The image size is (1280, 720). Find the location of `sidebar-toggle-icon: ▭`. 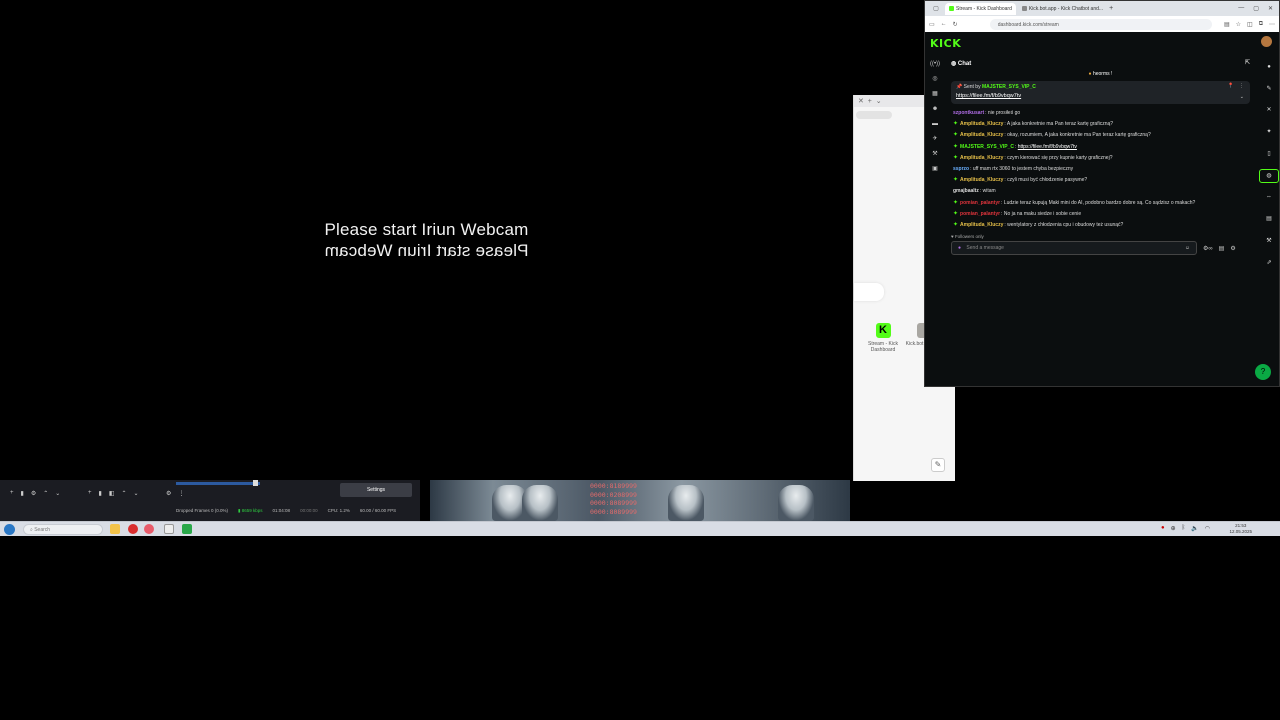

sidebar-toggle-icon: ▭ is located at coordinates (932, 24).